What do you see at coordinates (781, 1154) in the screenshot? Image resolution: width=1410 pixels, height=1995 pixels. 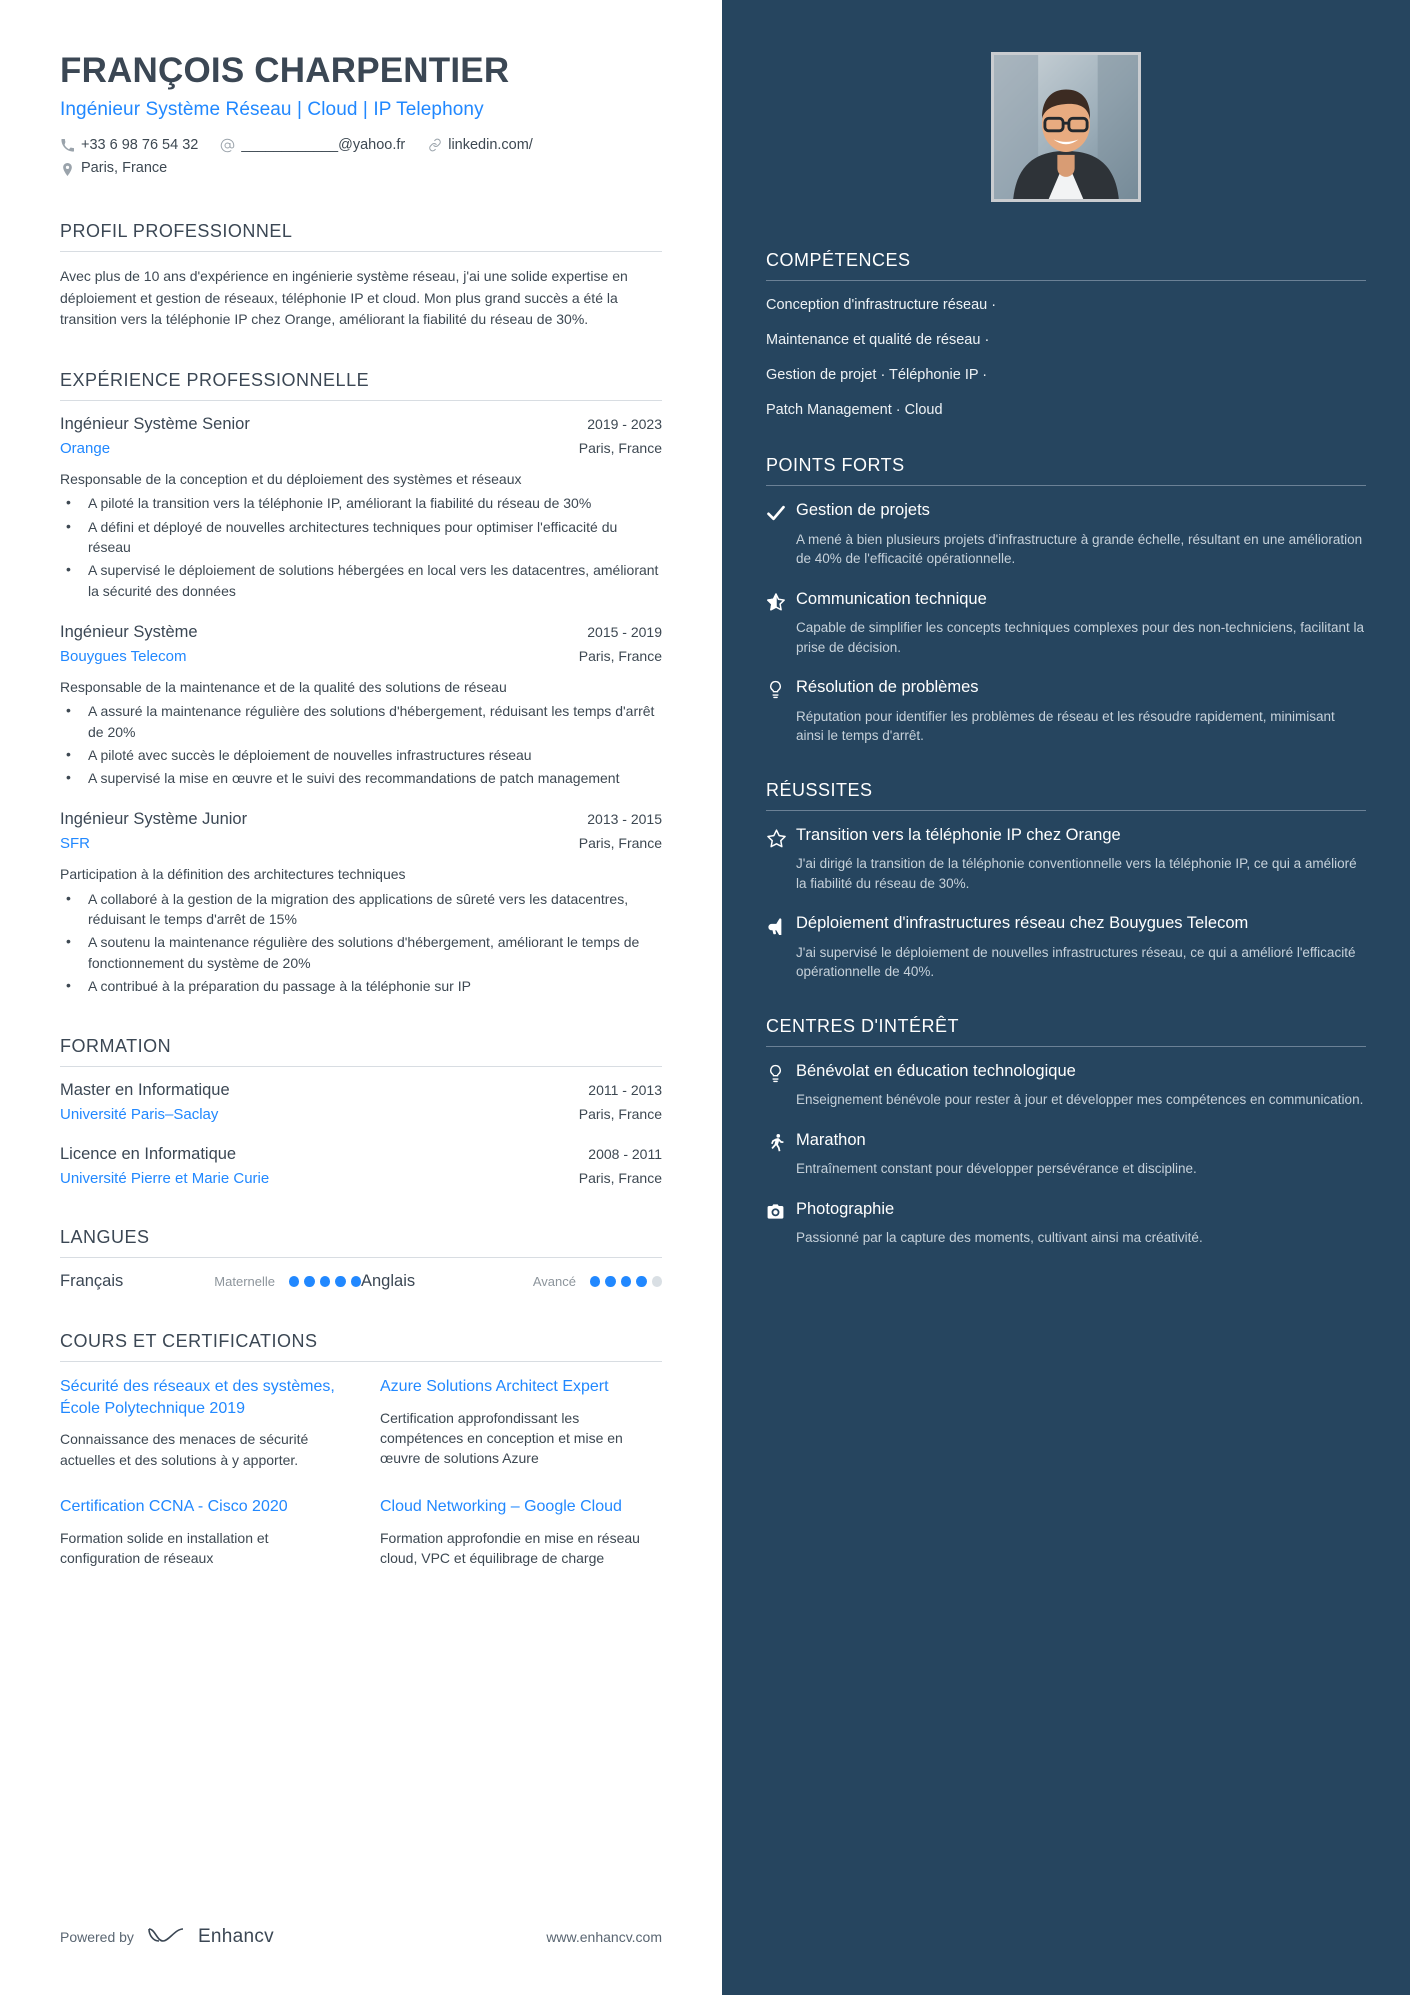 I see `runner-icon` at bounding box center [781, 1154].